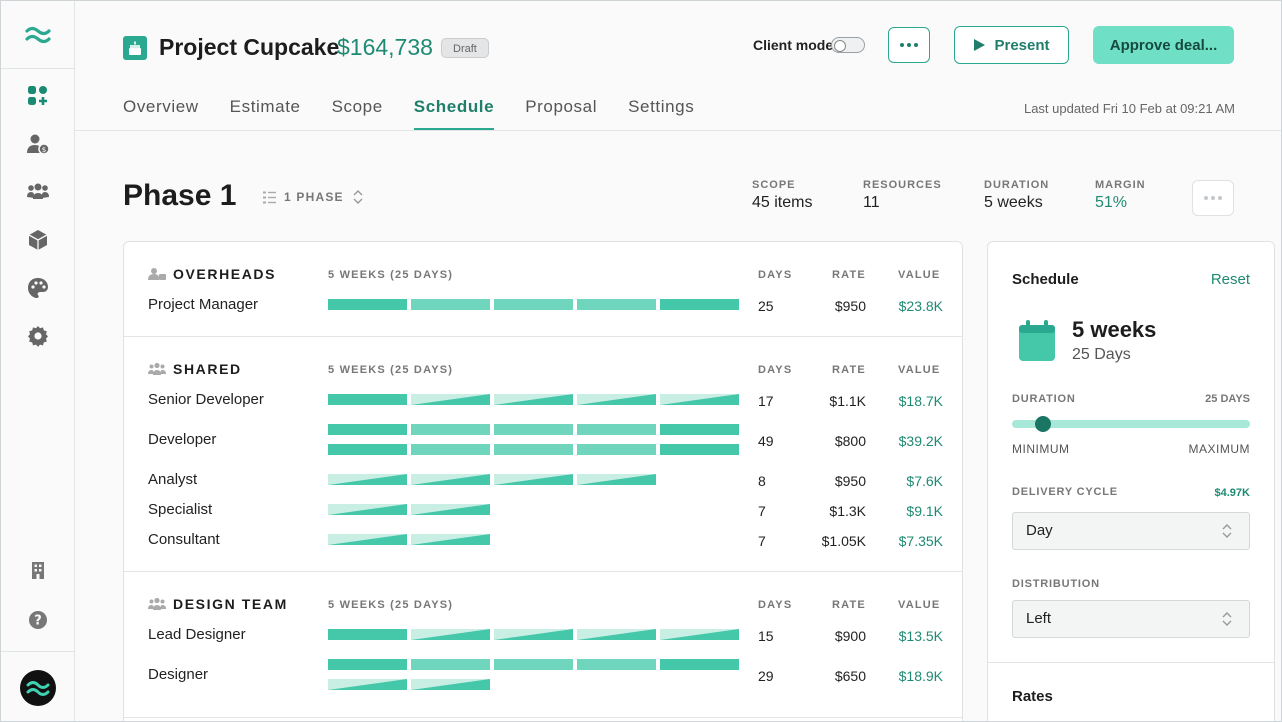  Describe the element at coordinates (909, 45) in the screenshot. I see `more-options-button` at that location.